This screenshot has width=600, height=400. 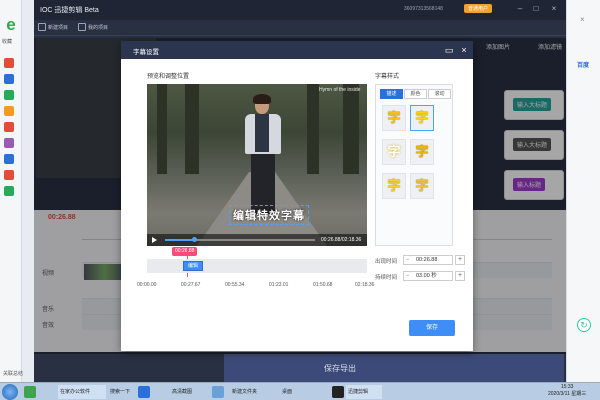 What do you see at coordinates (154, 240) in the screenshot?
I see `play-icon` at bounding box center [154, 240].